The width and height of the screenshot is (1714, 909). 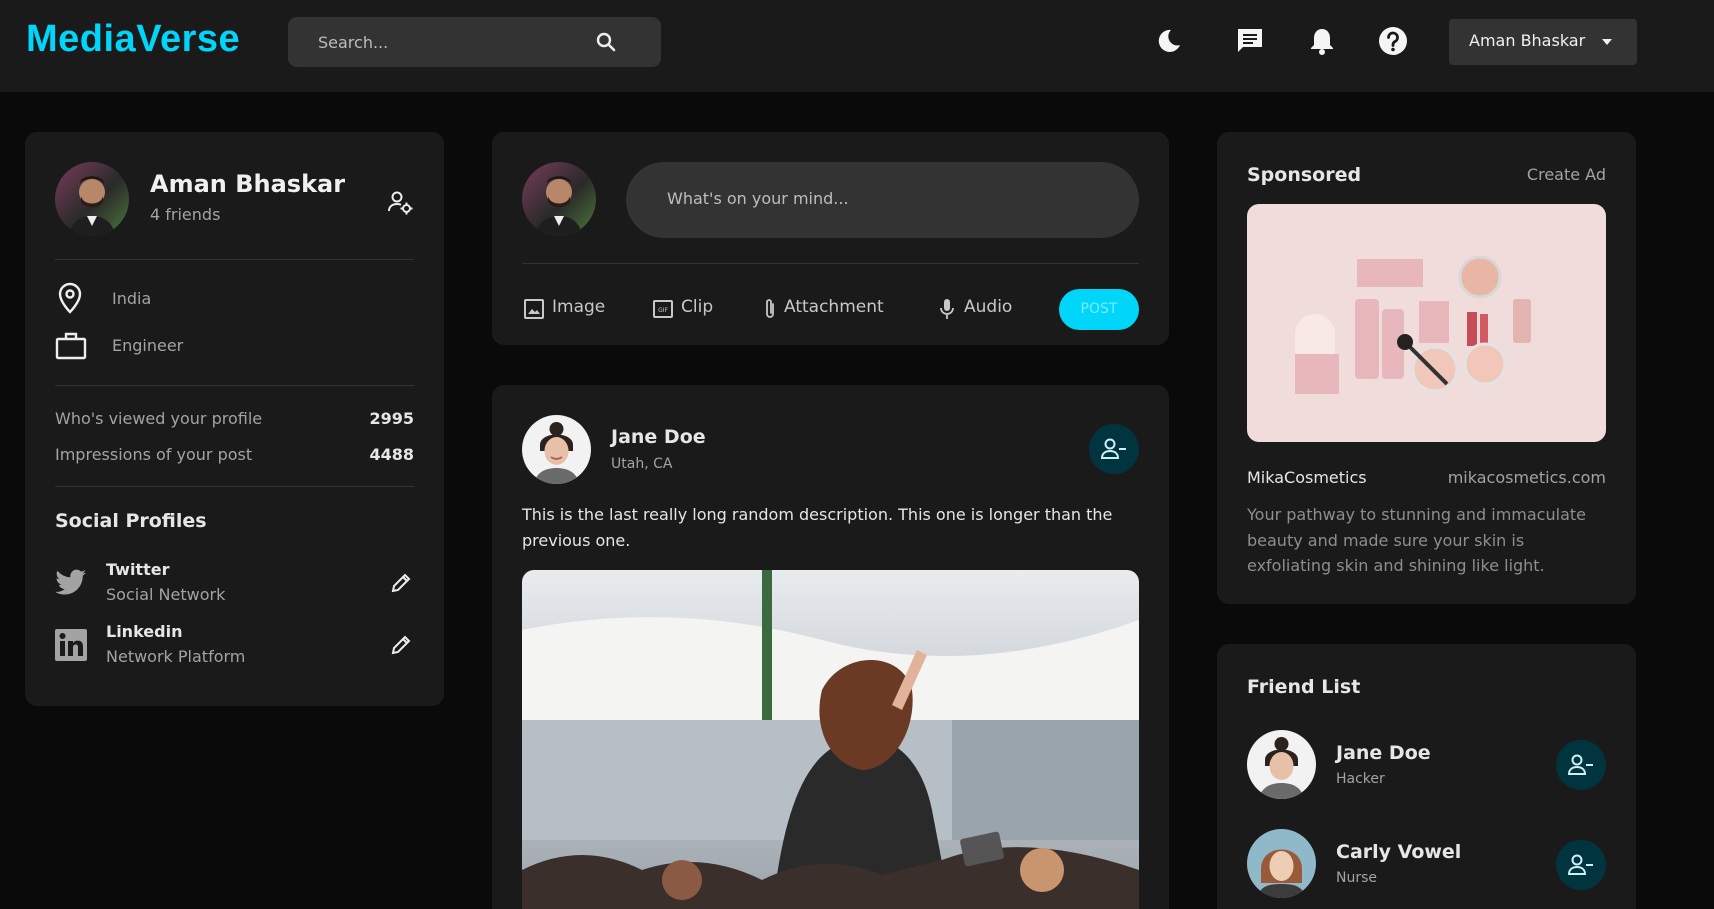 What do you see at coordinates (391, 418) in the screenshot?
I see `stat-value: 2995` at bounding box center [391, 418].